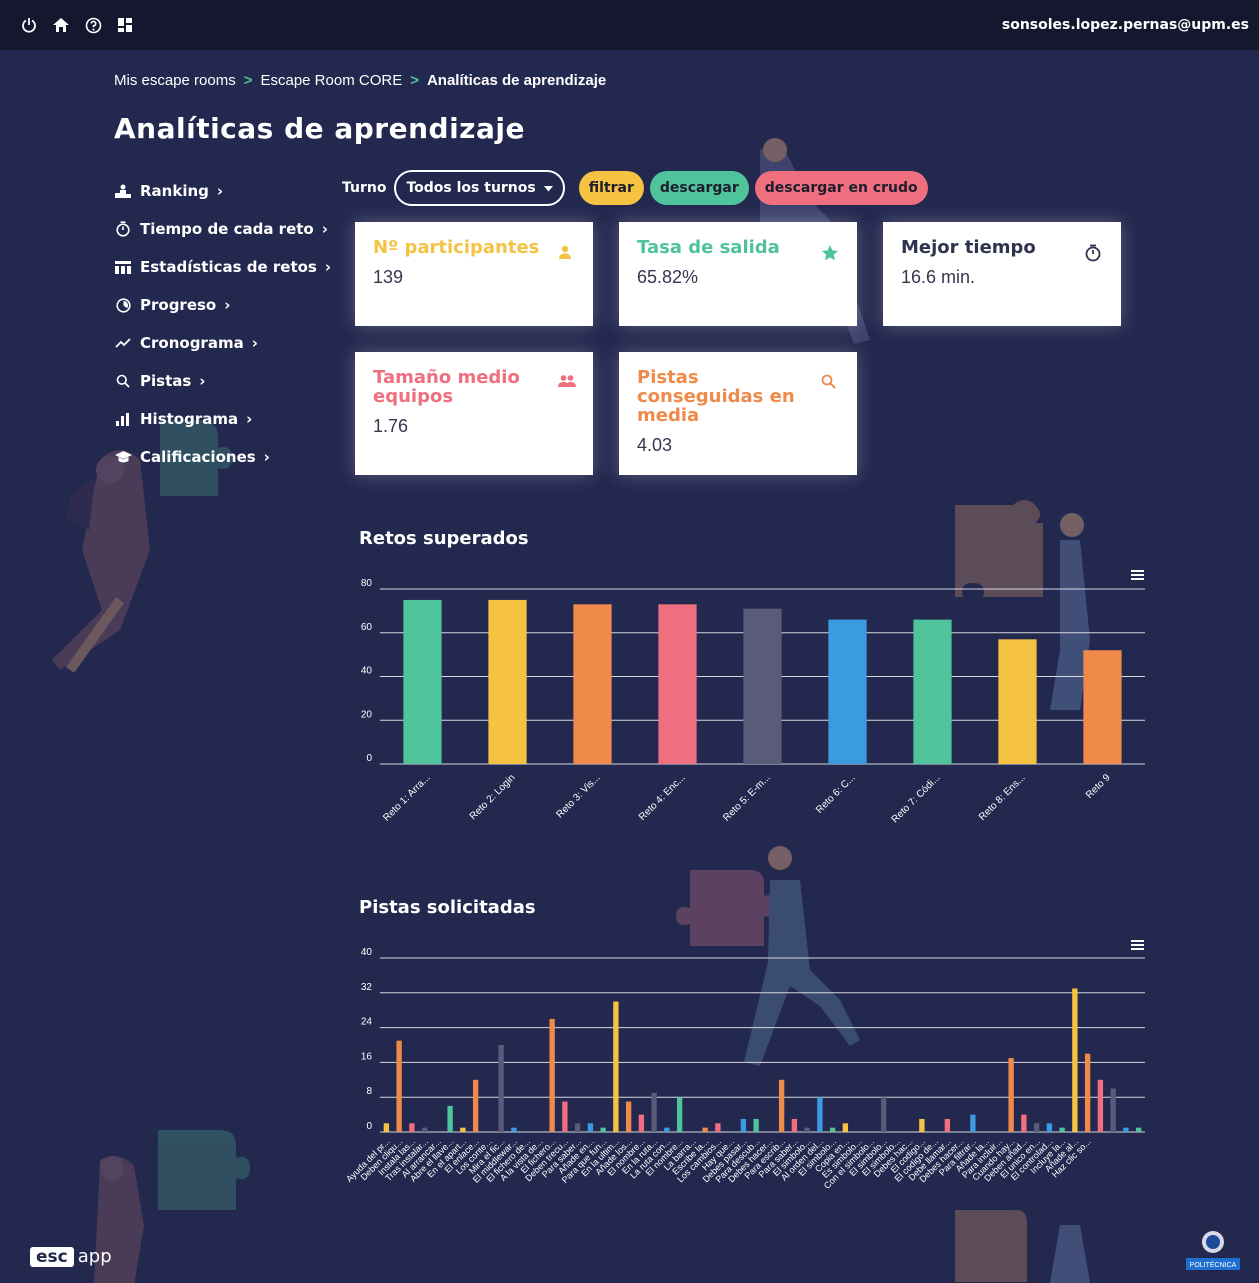 The width and height of the screenshot is (1259, 1283). I want to click on filtrar-button: filtrar, so click(611, 188).